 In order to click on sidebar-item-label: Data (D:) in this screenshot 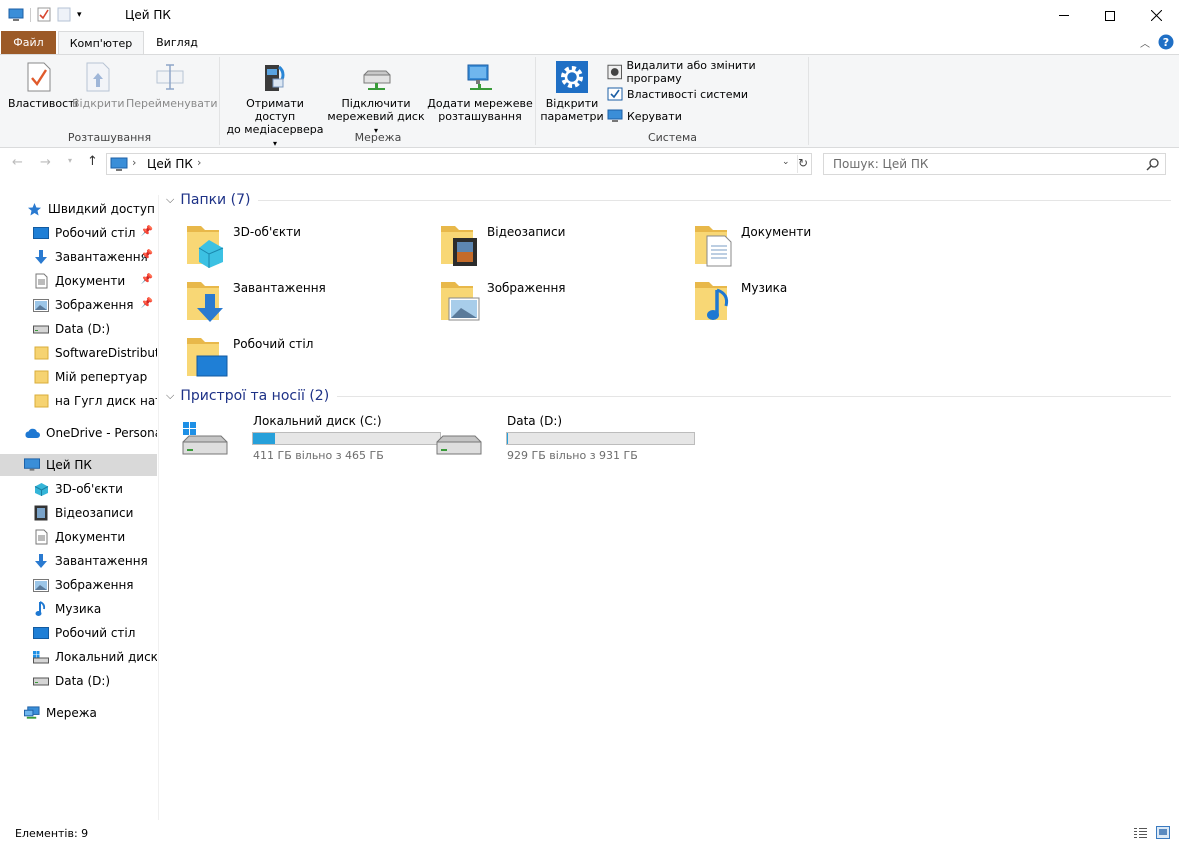, I will do `click(83, 329)`.